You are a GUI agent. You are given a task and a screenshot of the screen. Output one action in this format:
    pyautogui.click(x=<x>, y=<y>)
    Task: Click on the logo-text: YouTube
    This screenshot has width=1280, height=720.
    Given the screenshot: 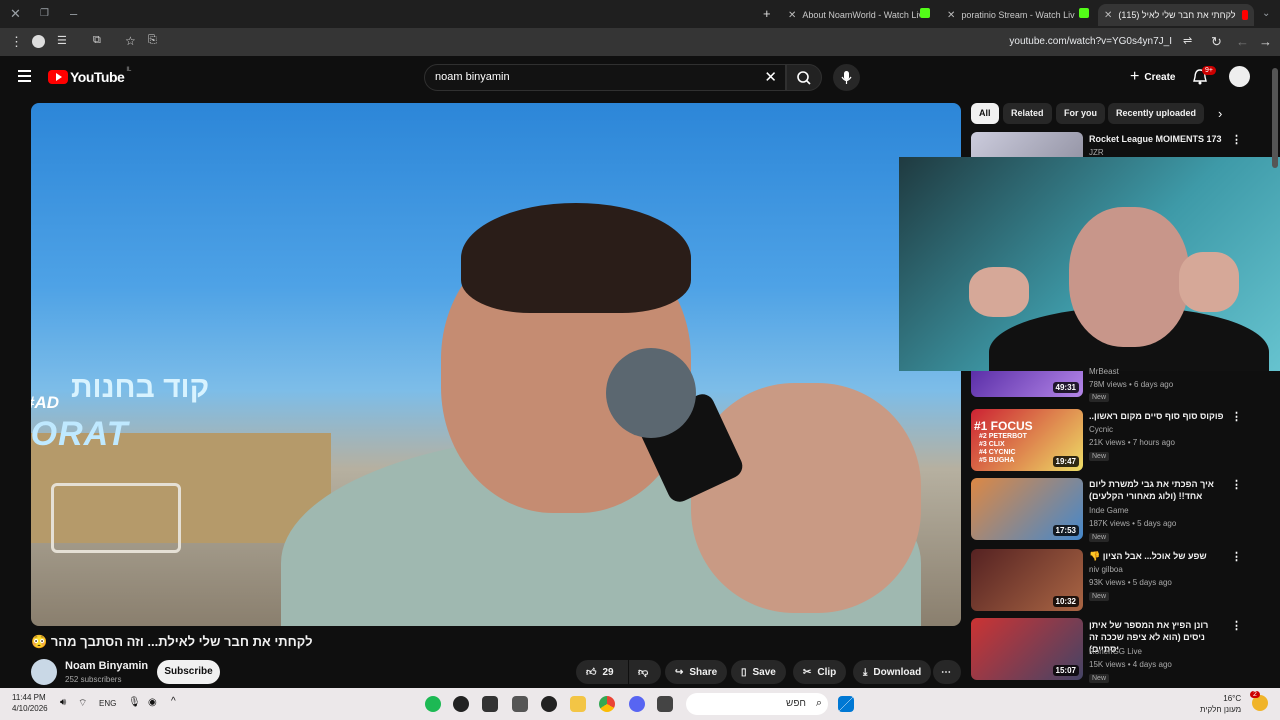 What is the action you would take?
    pyautogui.click(x=97, y=77)
    